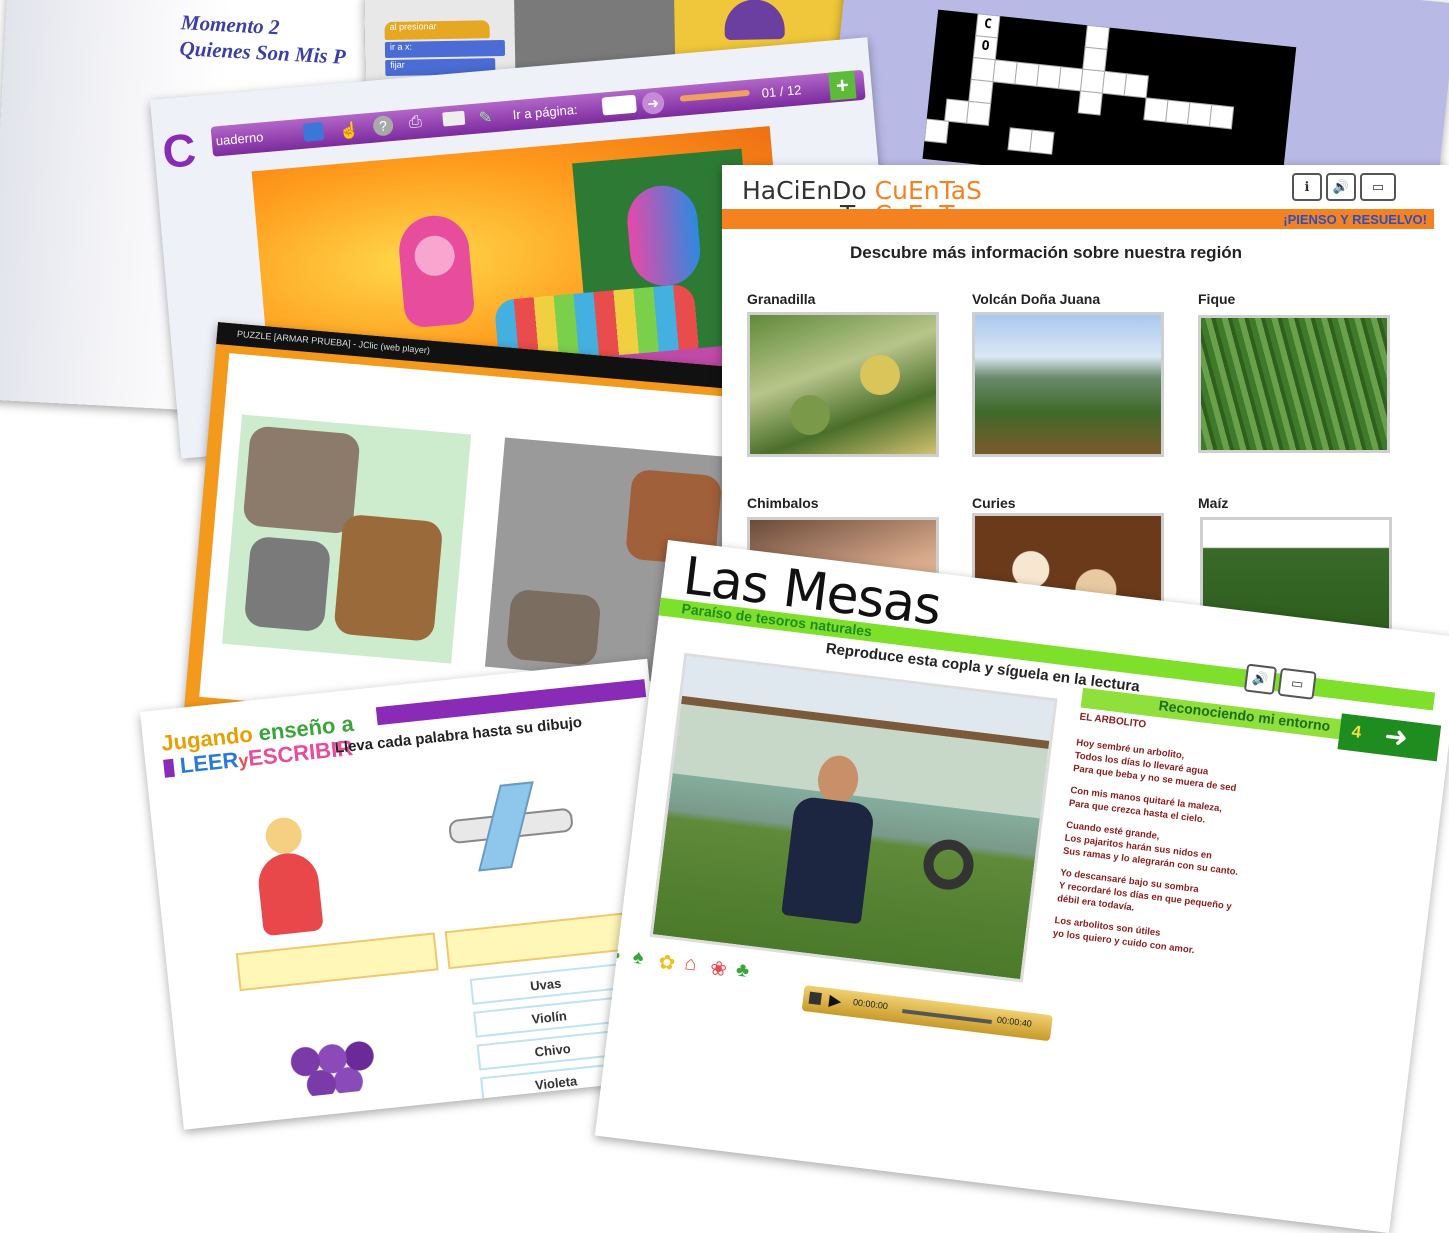 The image size is (1449, 1233). Describe the element at coordinates (458, 735) in the screenshot. I see `jugando-instruction: Lleva cada palabra hasta su dibujo` at that location.